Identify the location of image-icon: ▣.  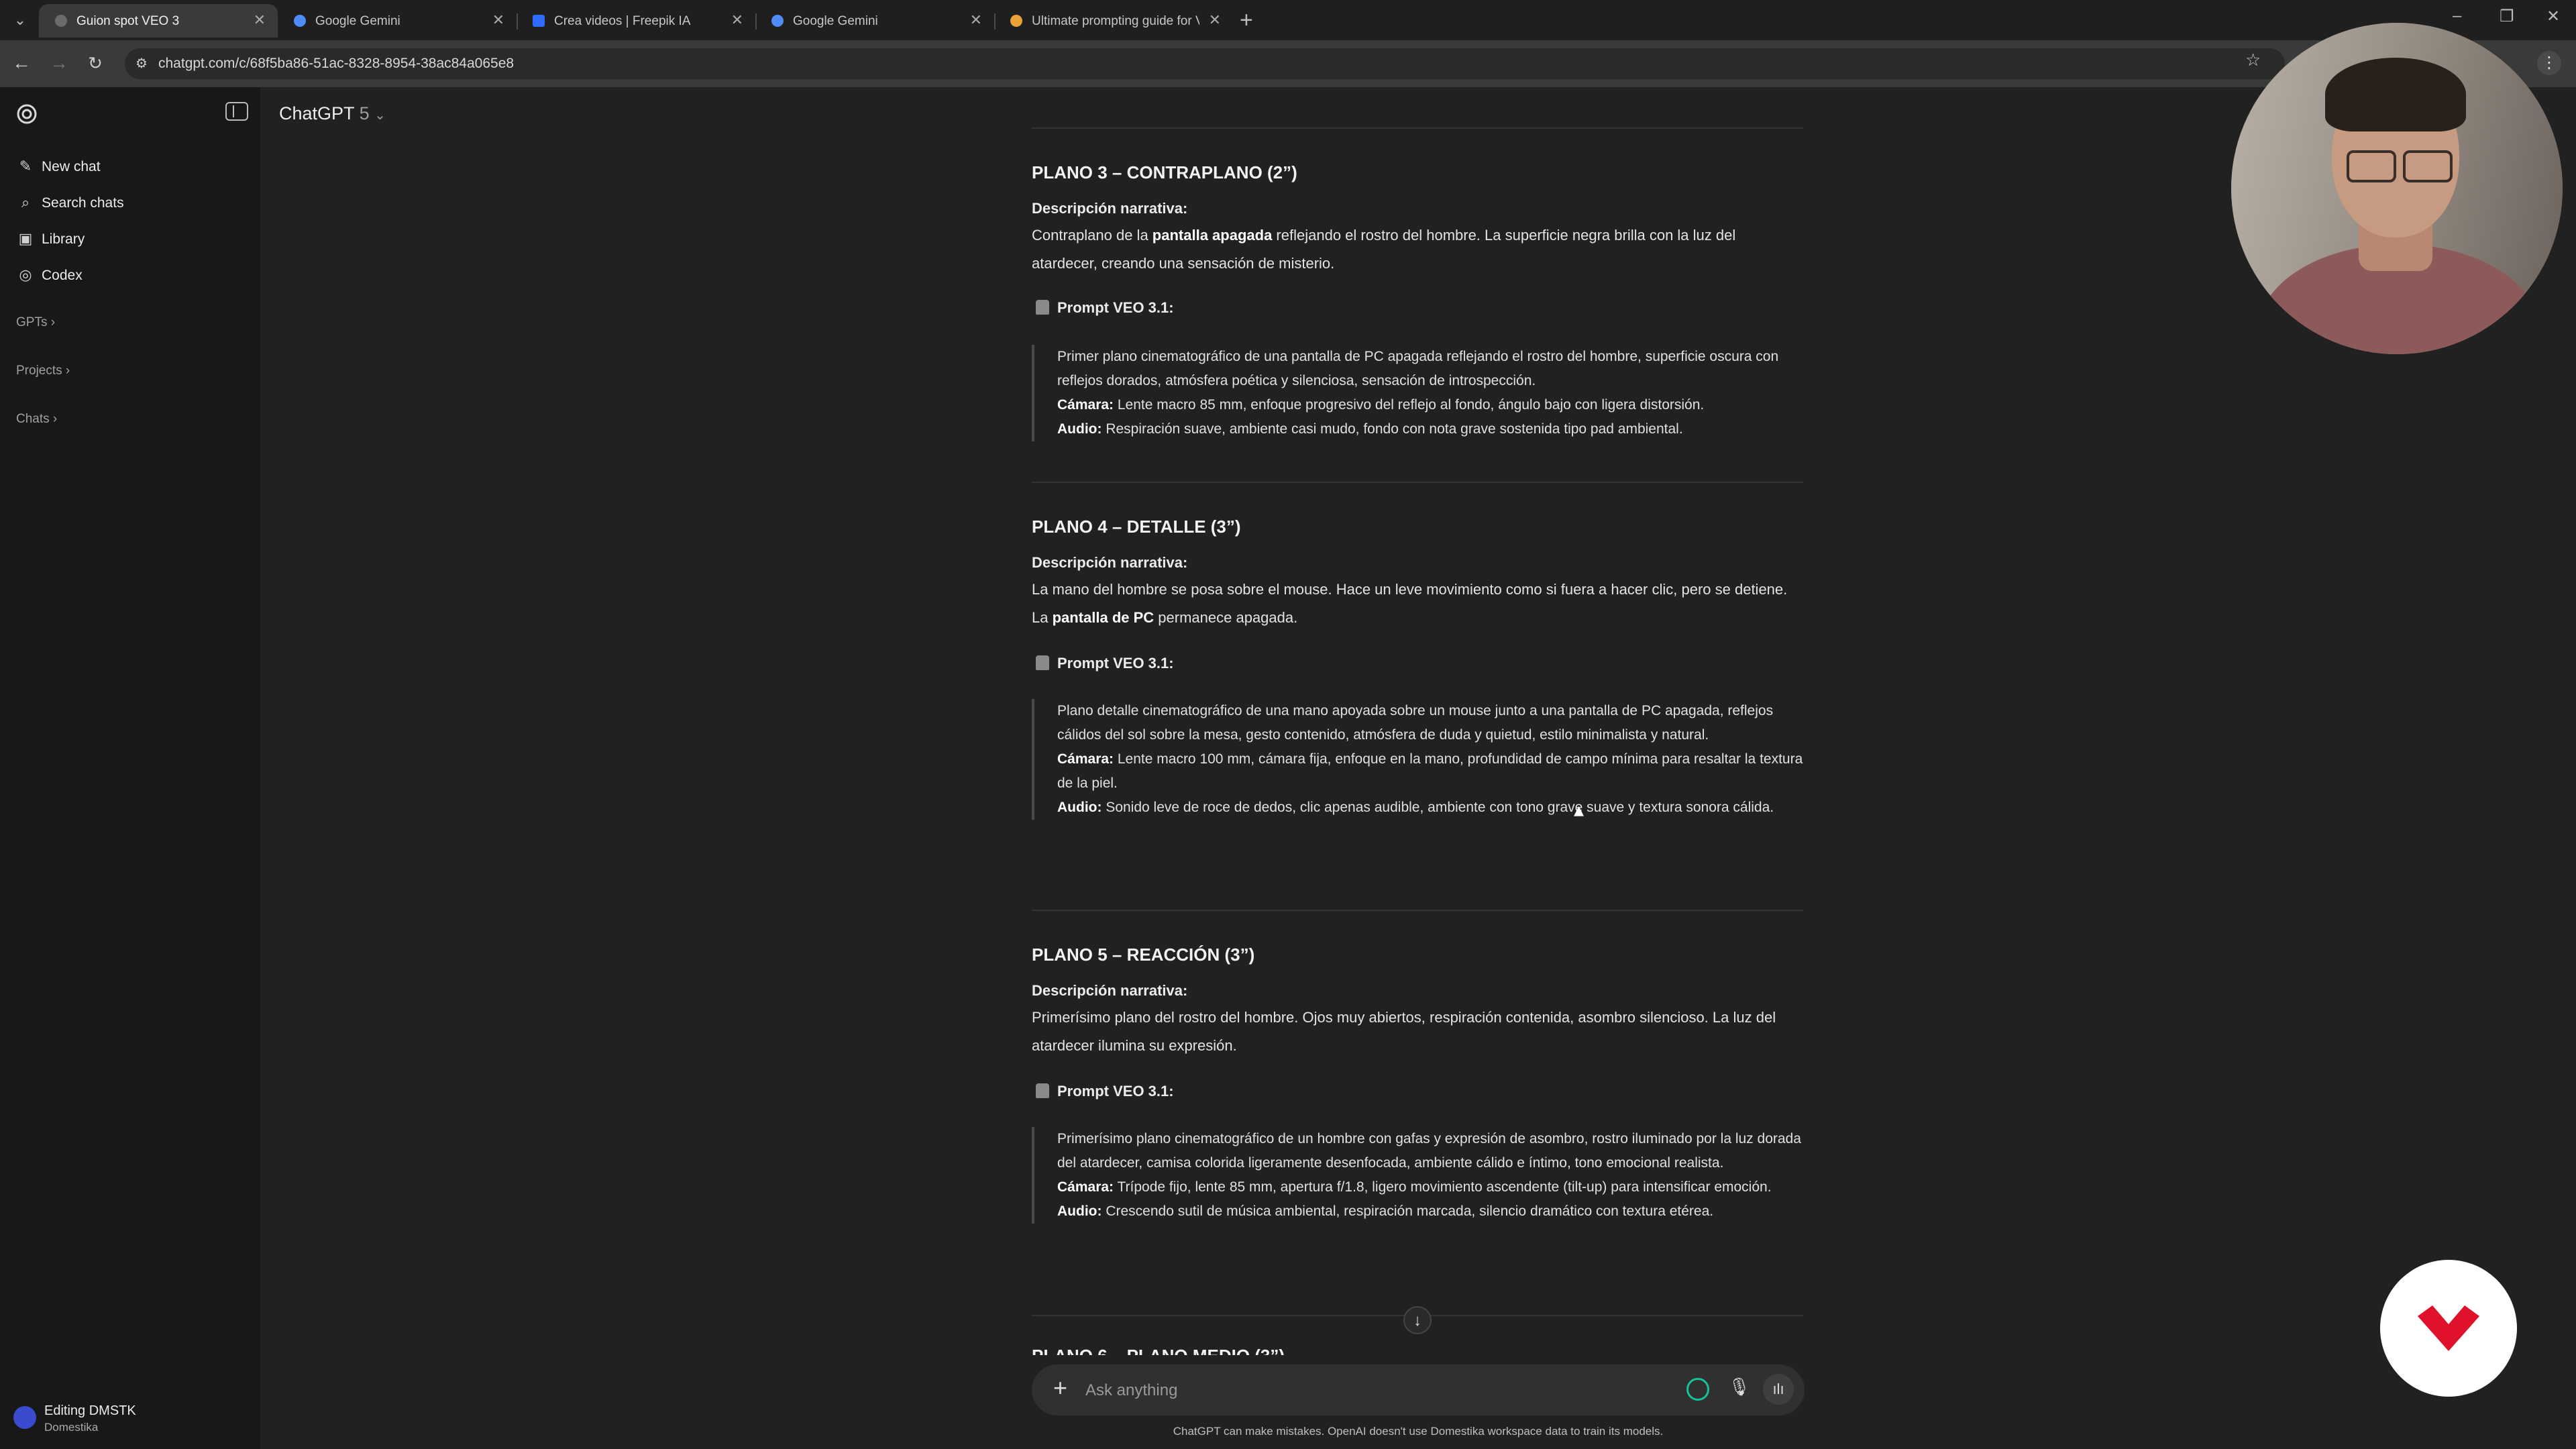
(25, 238).